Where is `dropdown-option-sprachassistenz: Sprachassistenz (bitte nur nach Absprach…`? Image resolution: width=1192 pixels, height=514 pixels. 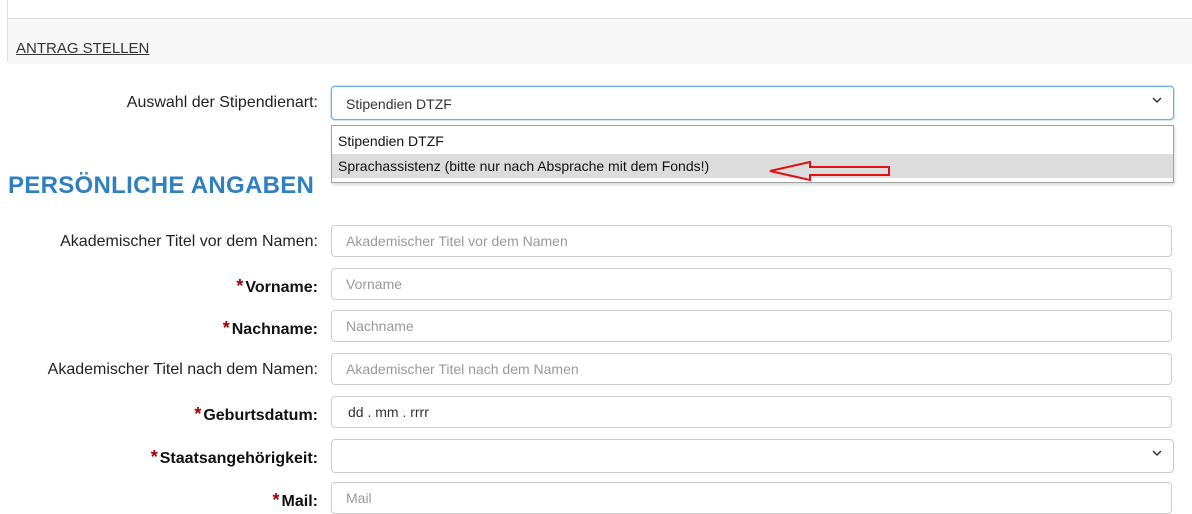
dropdown-option-sprachassistenz: Sprachassistenz (bitte nur nach Absprach… is located at coordinates (752, 166).